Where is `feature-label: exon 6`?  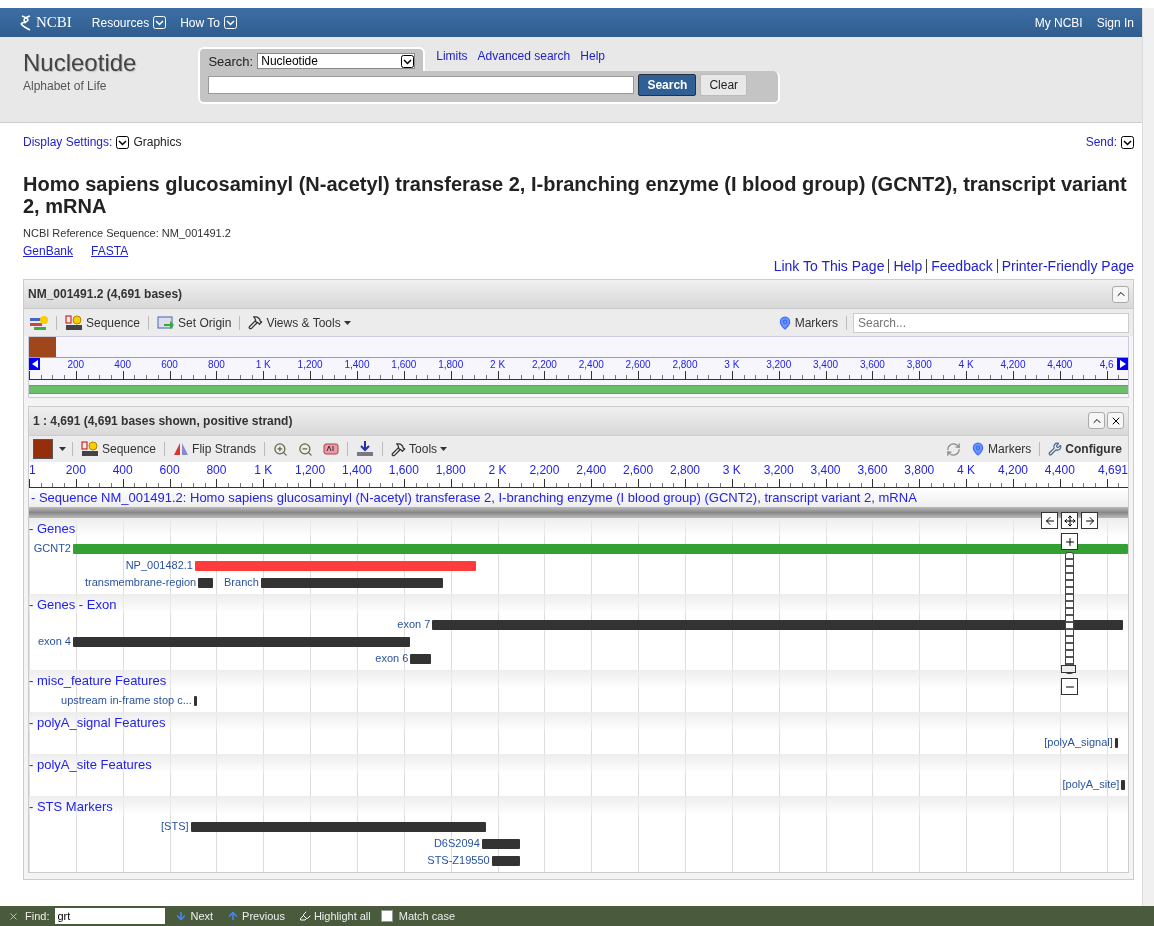
feature-label: exon 6 is located at coordinates (392, 658).